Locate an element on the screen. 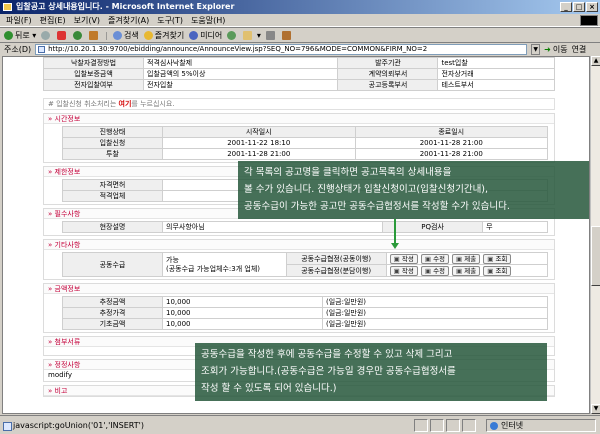  search-icon is located at coordinates (117, 35).